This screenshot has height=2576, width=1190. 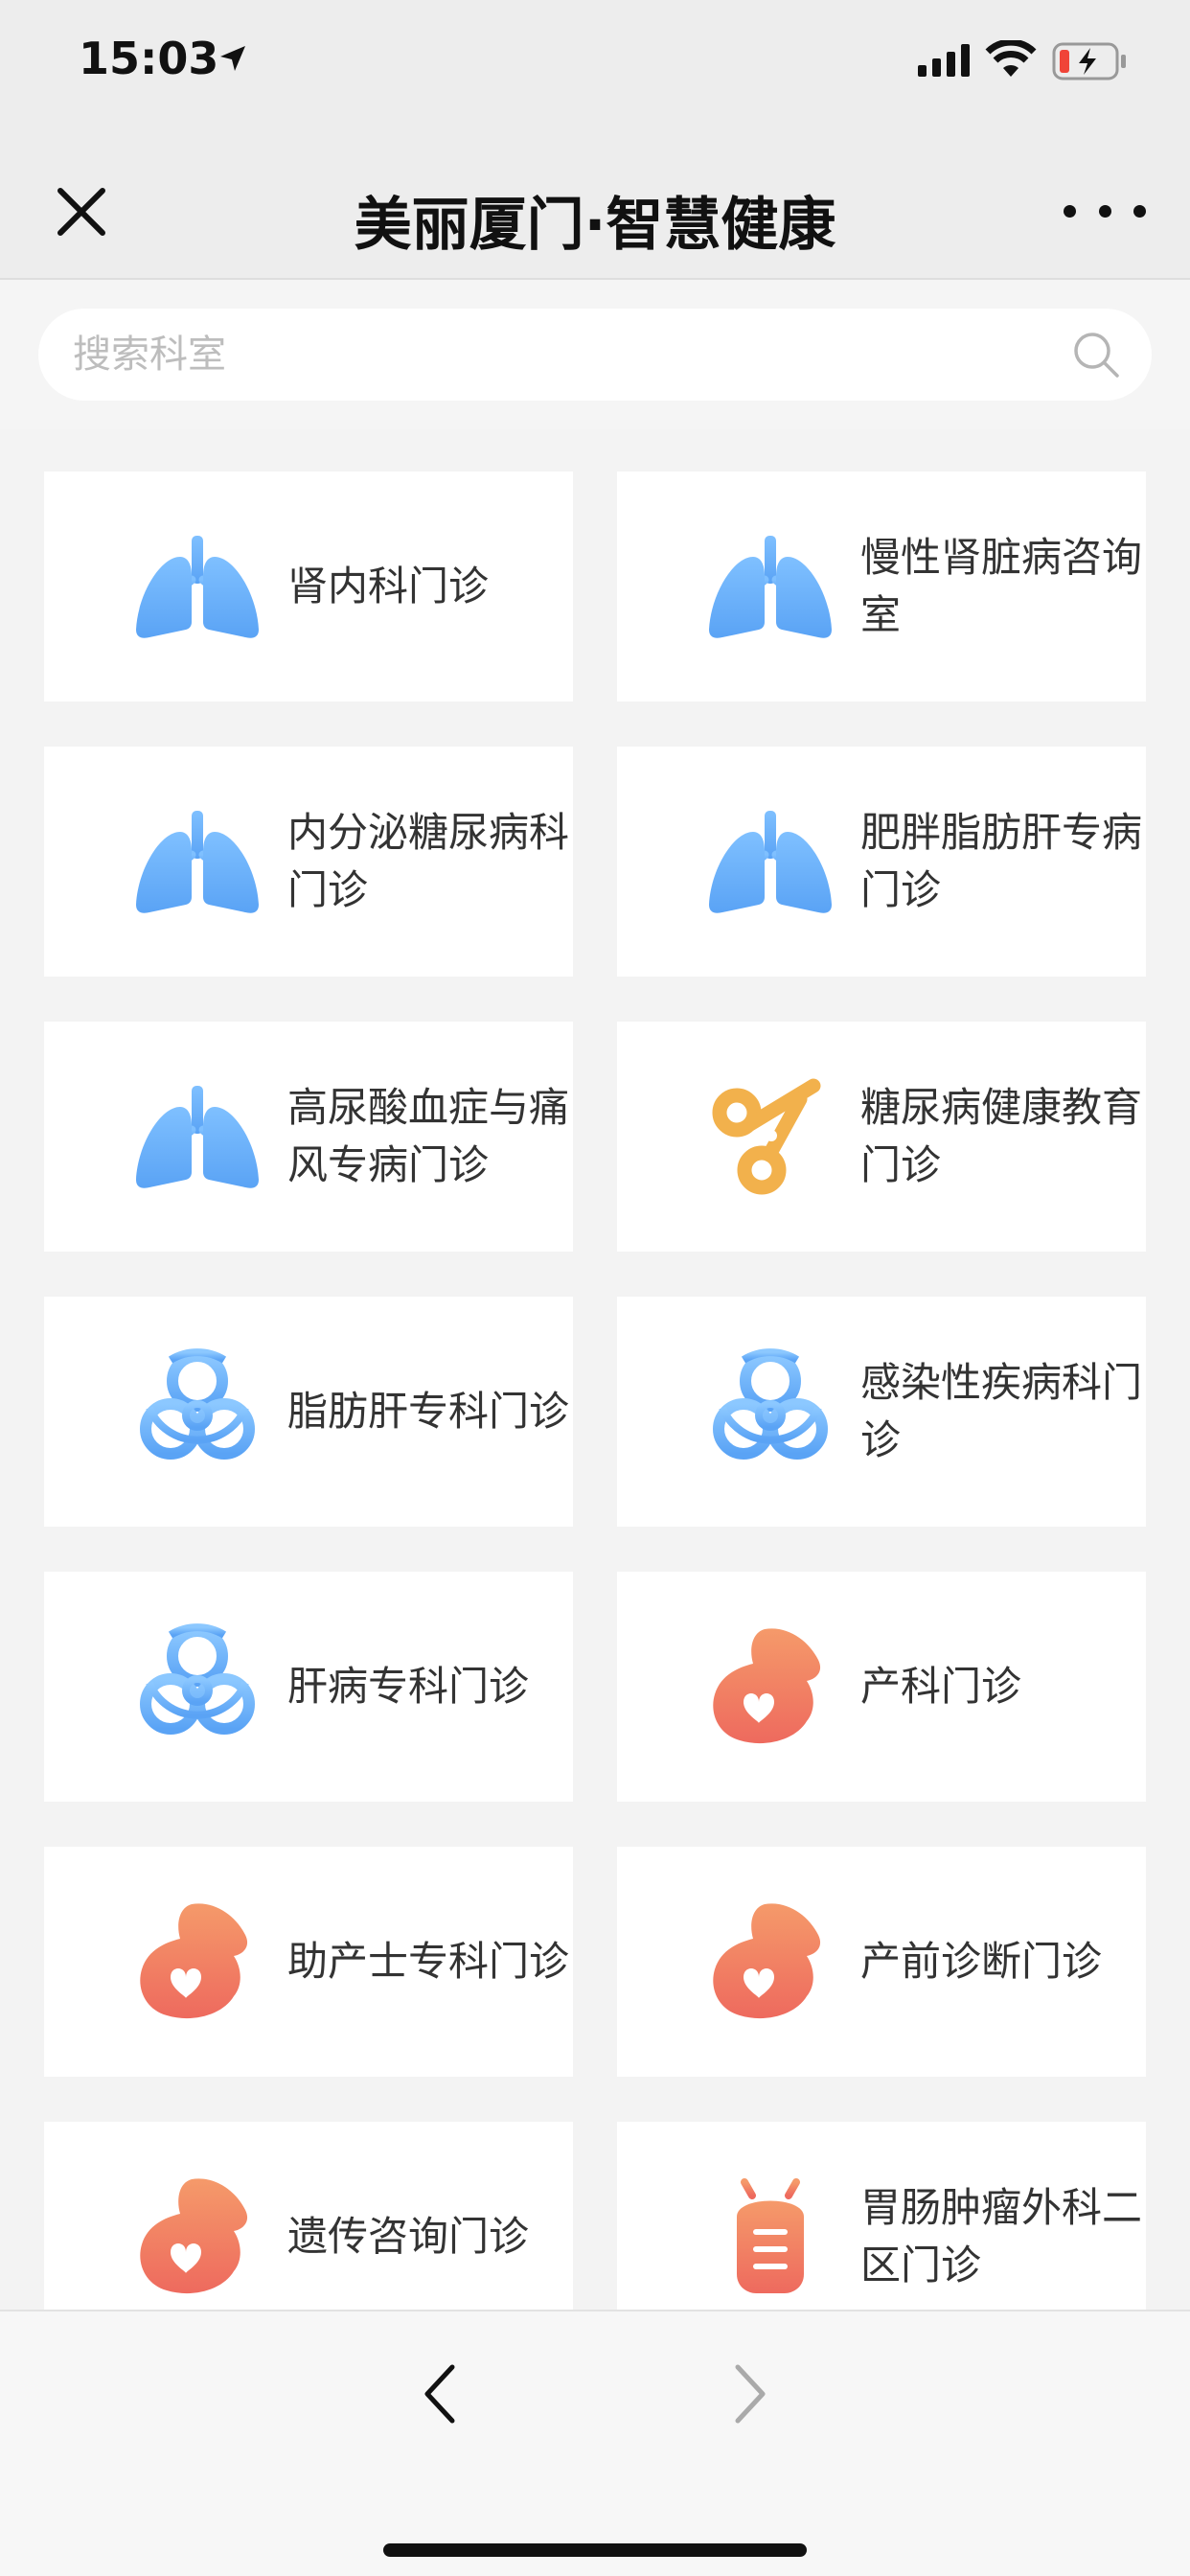 I want to click on more-options-button, so click(x=1105, y=211).